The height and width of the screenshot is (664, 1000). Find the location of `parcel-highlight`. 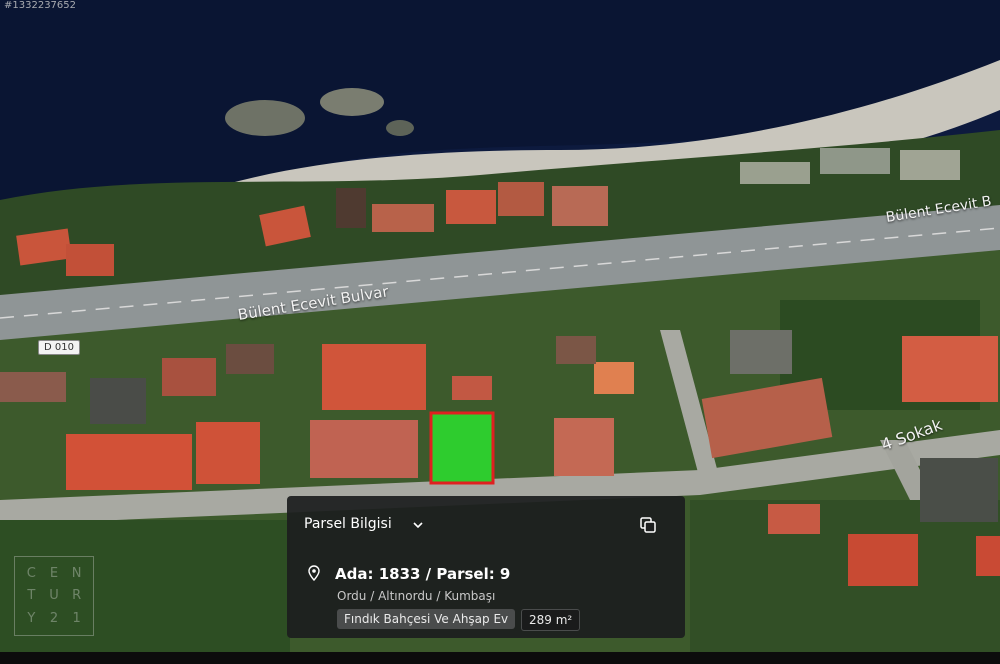

parcel-highlight is located at coordinates (462, 448).